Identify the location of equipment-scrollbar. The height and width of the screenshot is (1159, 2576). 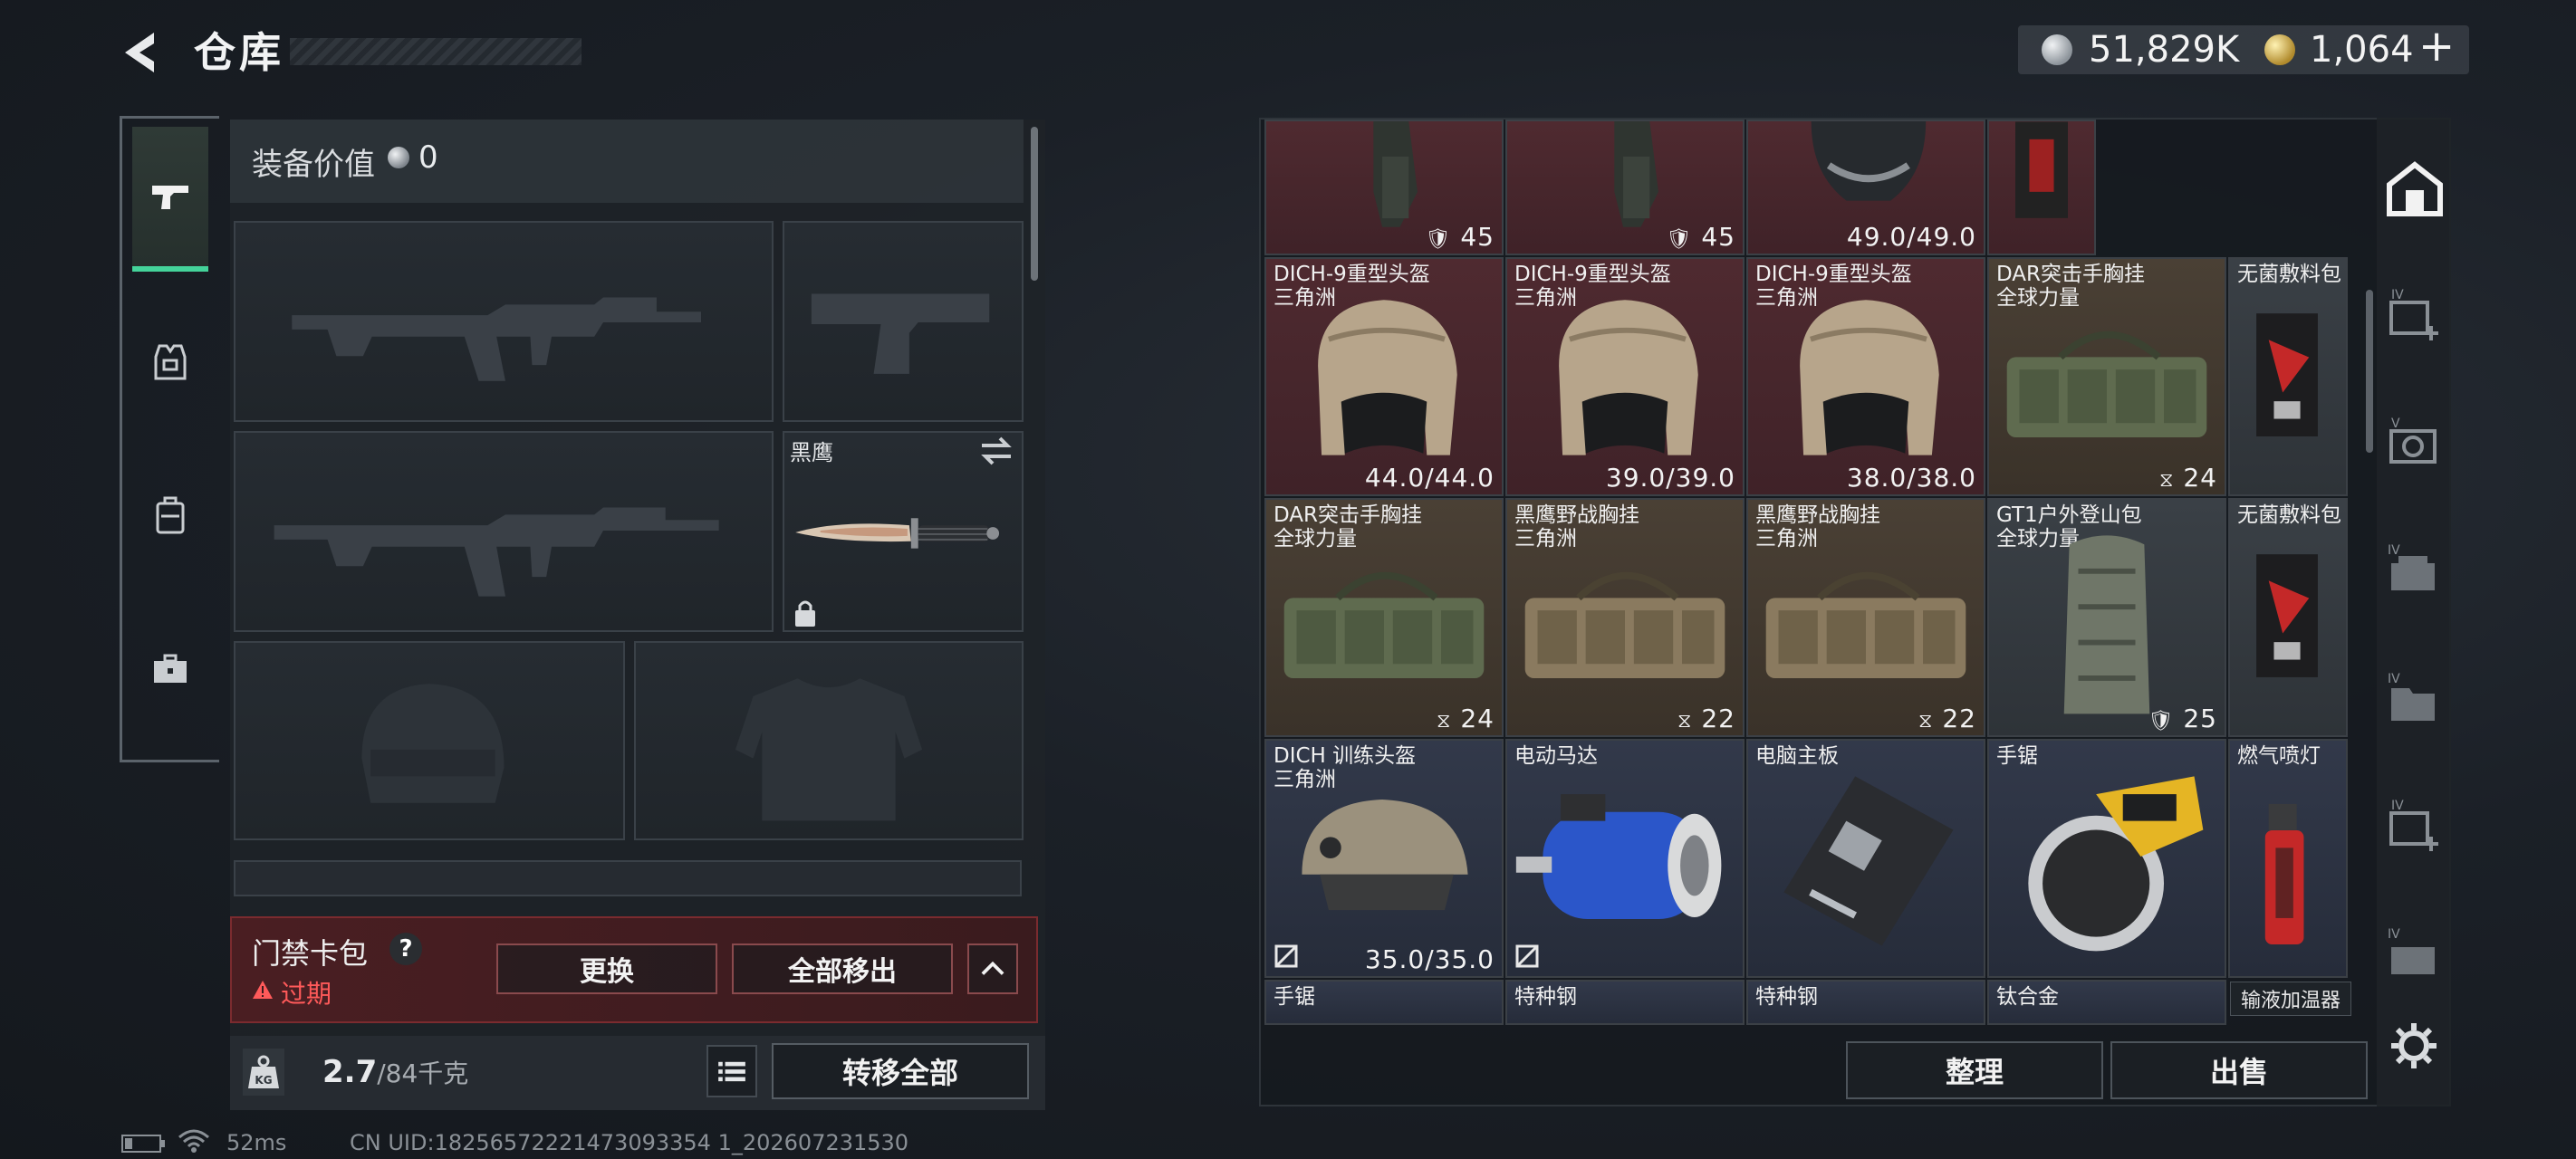
(1034, 204).